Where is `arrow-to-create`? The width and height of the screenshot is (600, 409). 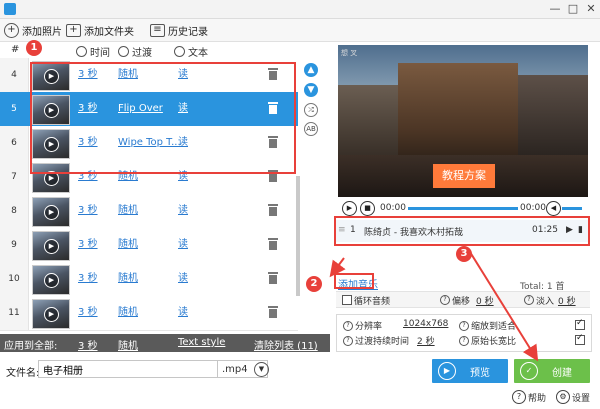 arrow-to-create is located at coordinates (504, 306).